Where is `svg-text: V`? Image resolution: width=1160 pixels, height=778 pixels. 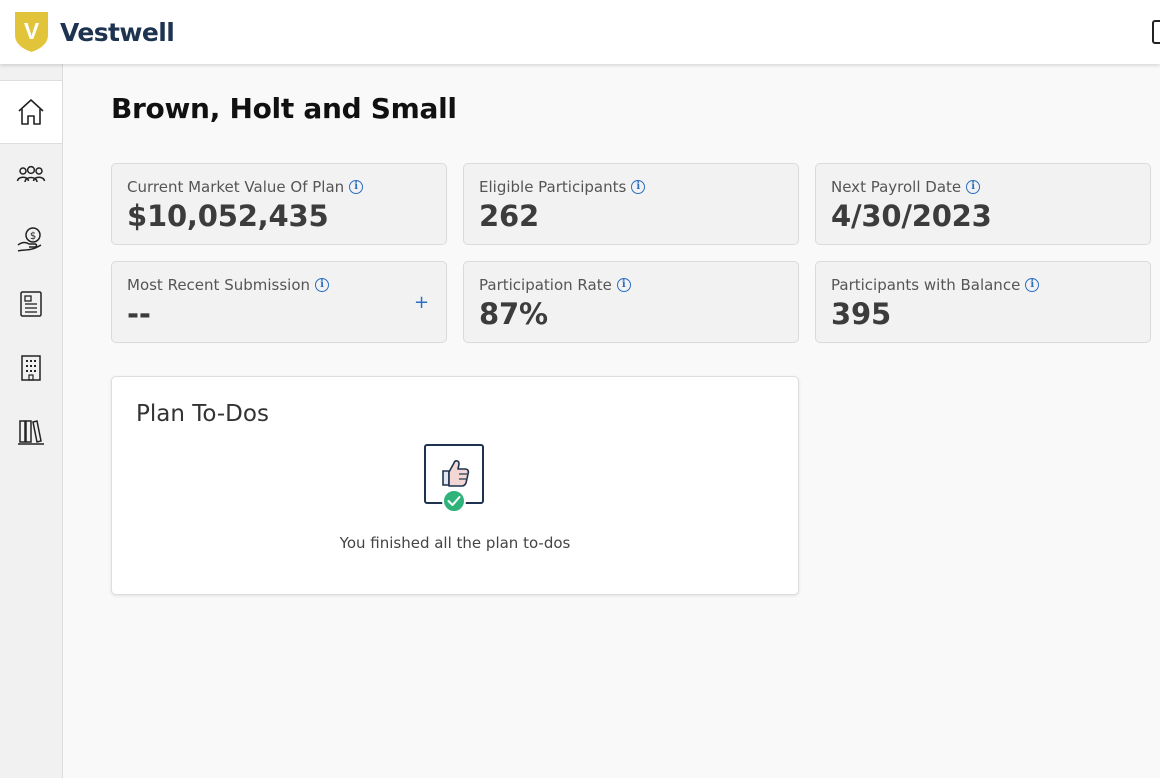
svg-text: V is located at coordinates (32, 31).